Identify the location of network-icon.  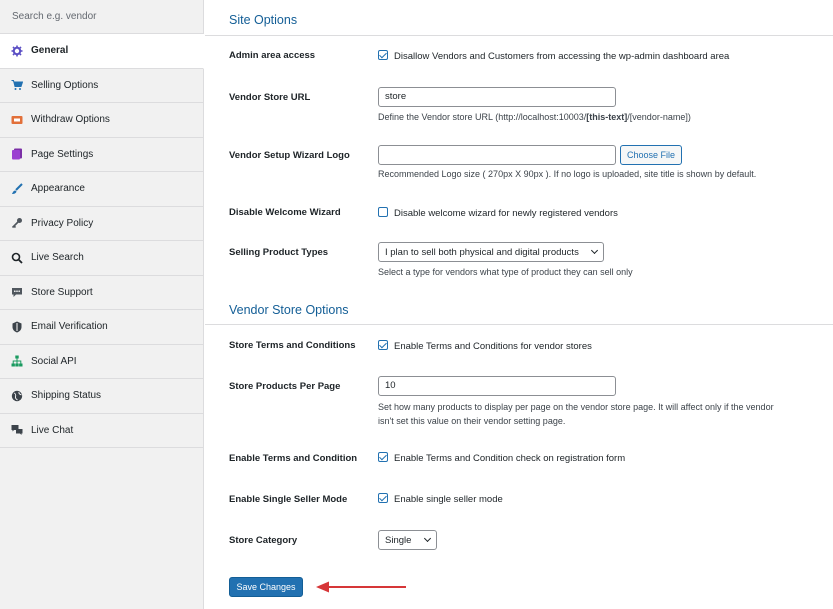
(17, 361).